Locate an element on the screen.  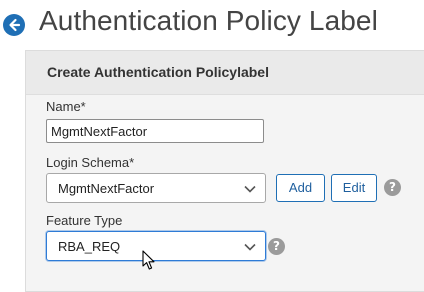
login-schema-value: MgmtNextFactor is located at coordinates (106, 188).